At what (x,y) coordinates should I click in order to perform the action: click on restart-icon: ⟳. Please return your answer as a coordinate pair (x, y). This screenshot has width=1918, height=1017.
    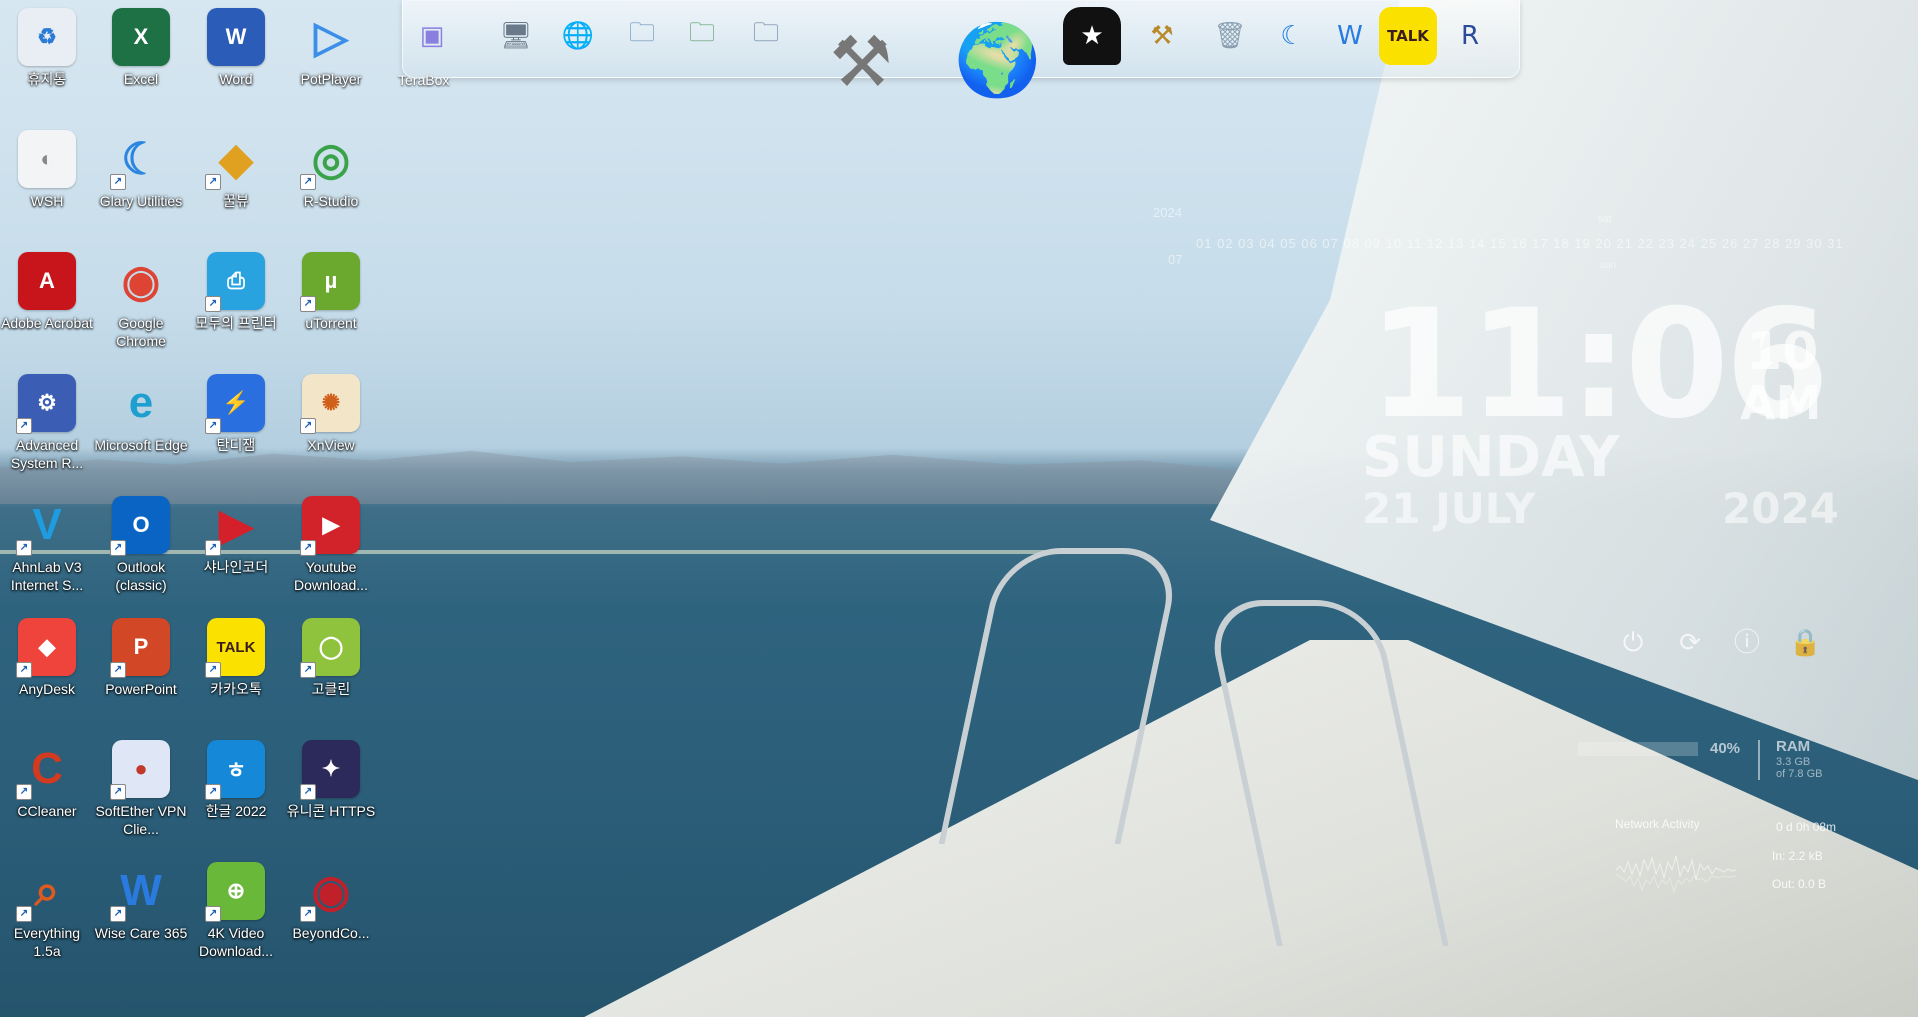
    Looking at the image, I should click on (1690, 643).